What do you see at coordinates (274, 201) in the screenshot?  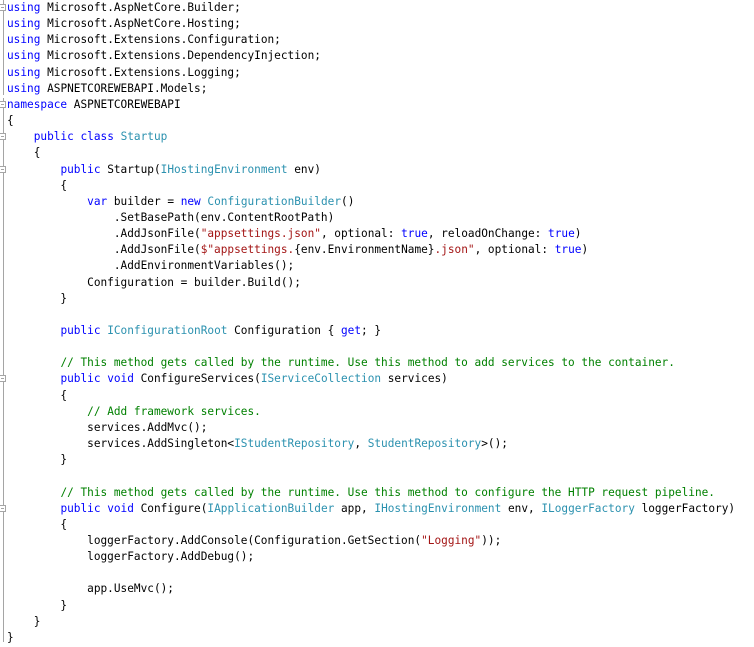 I see `type-token: ConfigurationBuilder` at bounding box center [274, 201].